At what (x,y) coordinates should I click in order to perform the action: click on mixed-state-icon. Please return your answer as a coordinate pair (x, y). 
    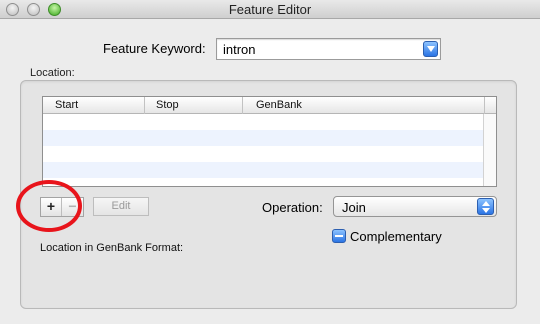
    Looking at the image, I should click on (339, 236).